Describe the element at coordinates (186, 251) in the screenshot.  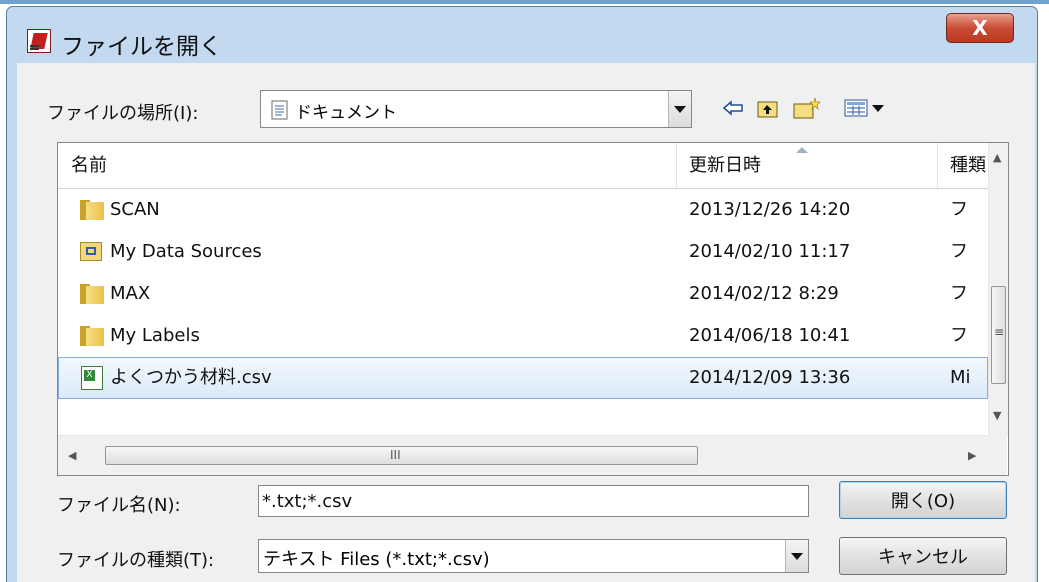
I see `file-name: My Data Sources` at that location.